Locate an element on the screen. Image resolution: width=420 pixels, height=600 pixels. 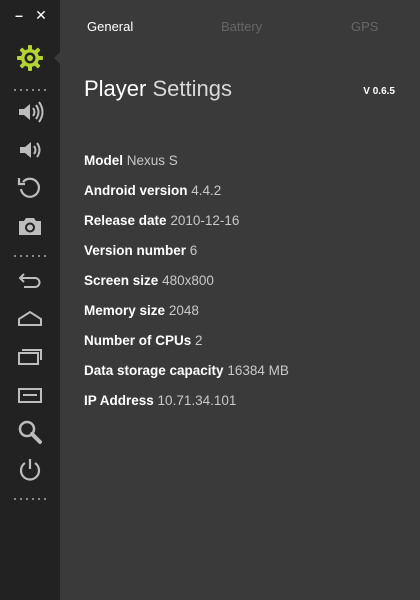
sidebar-item-search is located at coordinates (30, 432).